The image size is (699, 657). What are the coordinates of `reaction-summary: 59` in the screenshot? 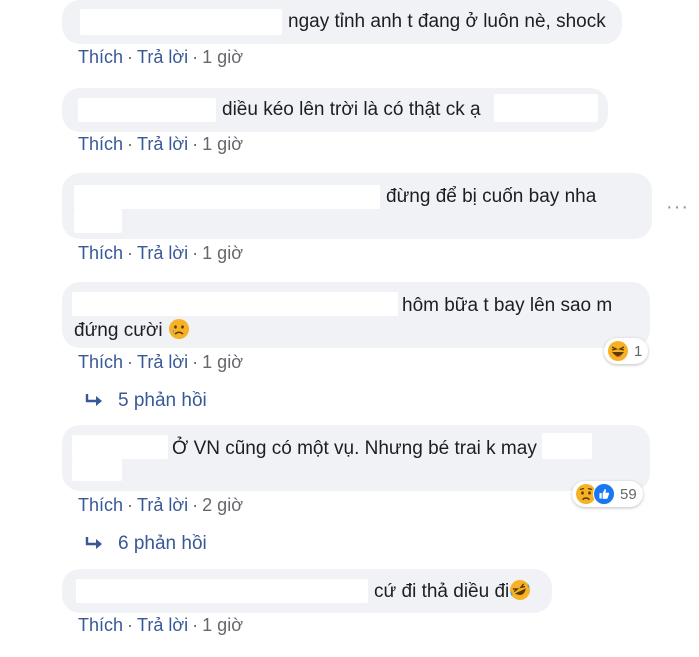 It's located at (607, 494).